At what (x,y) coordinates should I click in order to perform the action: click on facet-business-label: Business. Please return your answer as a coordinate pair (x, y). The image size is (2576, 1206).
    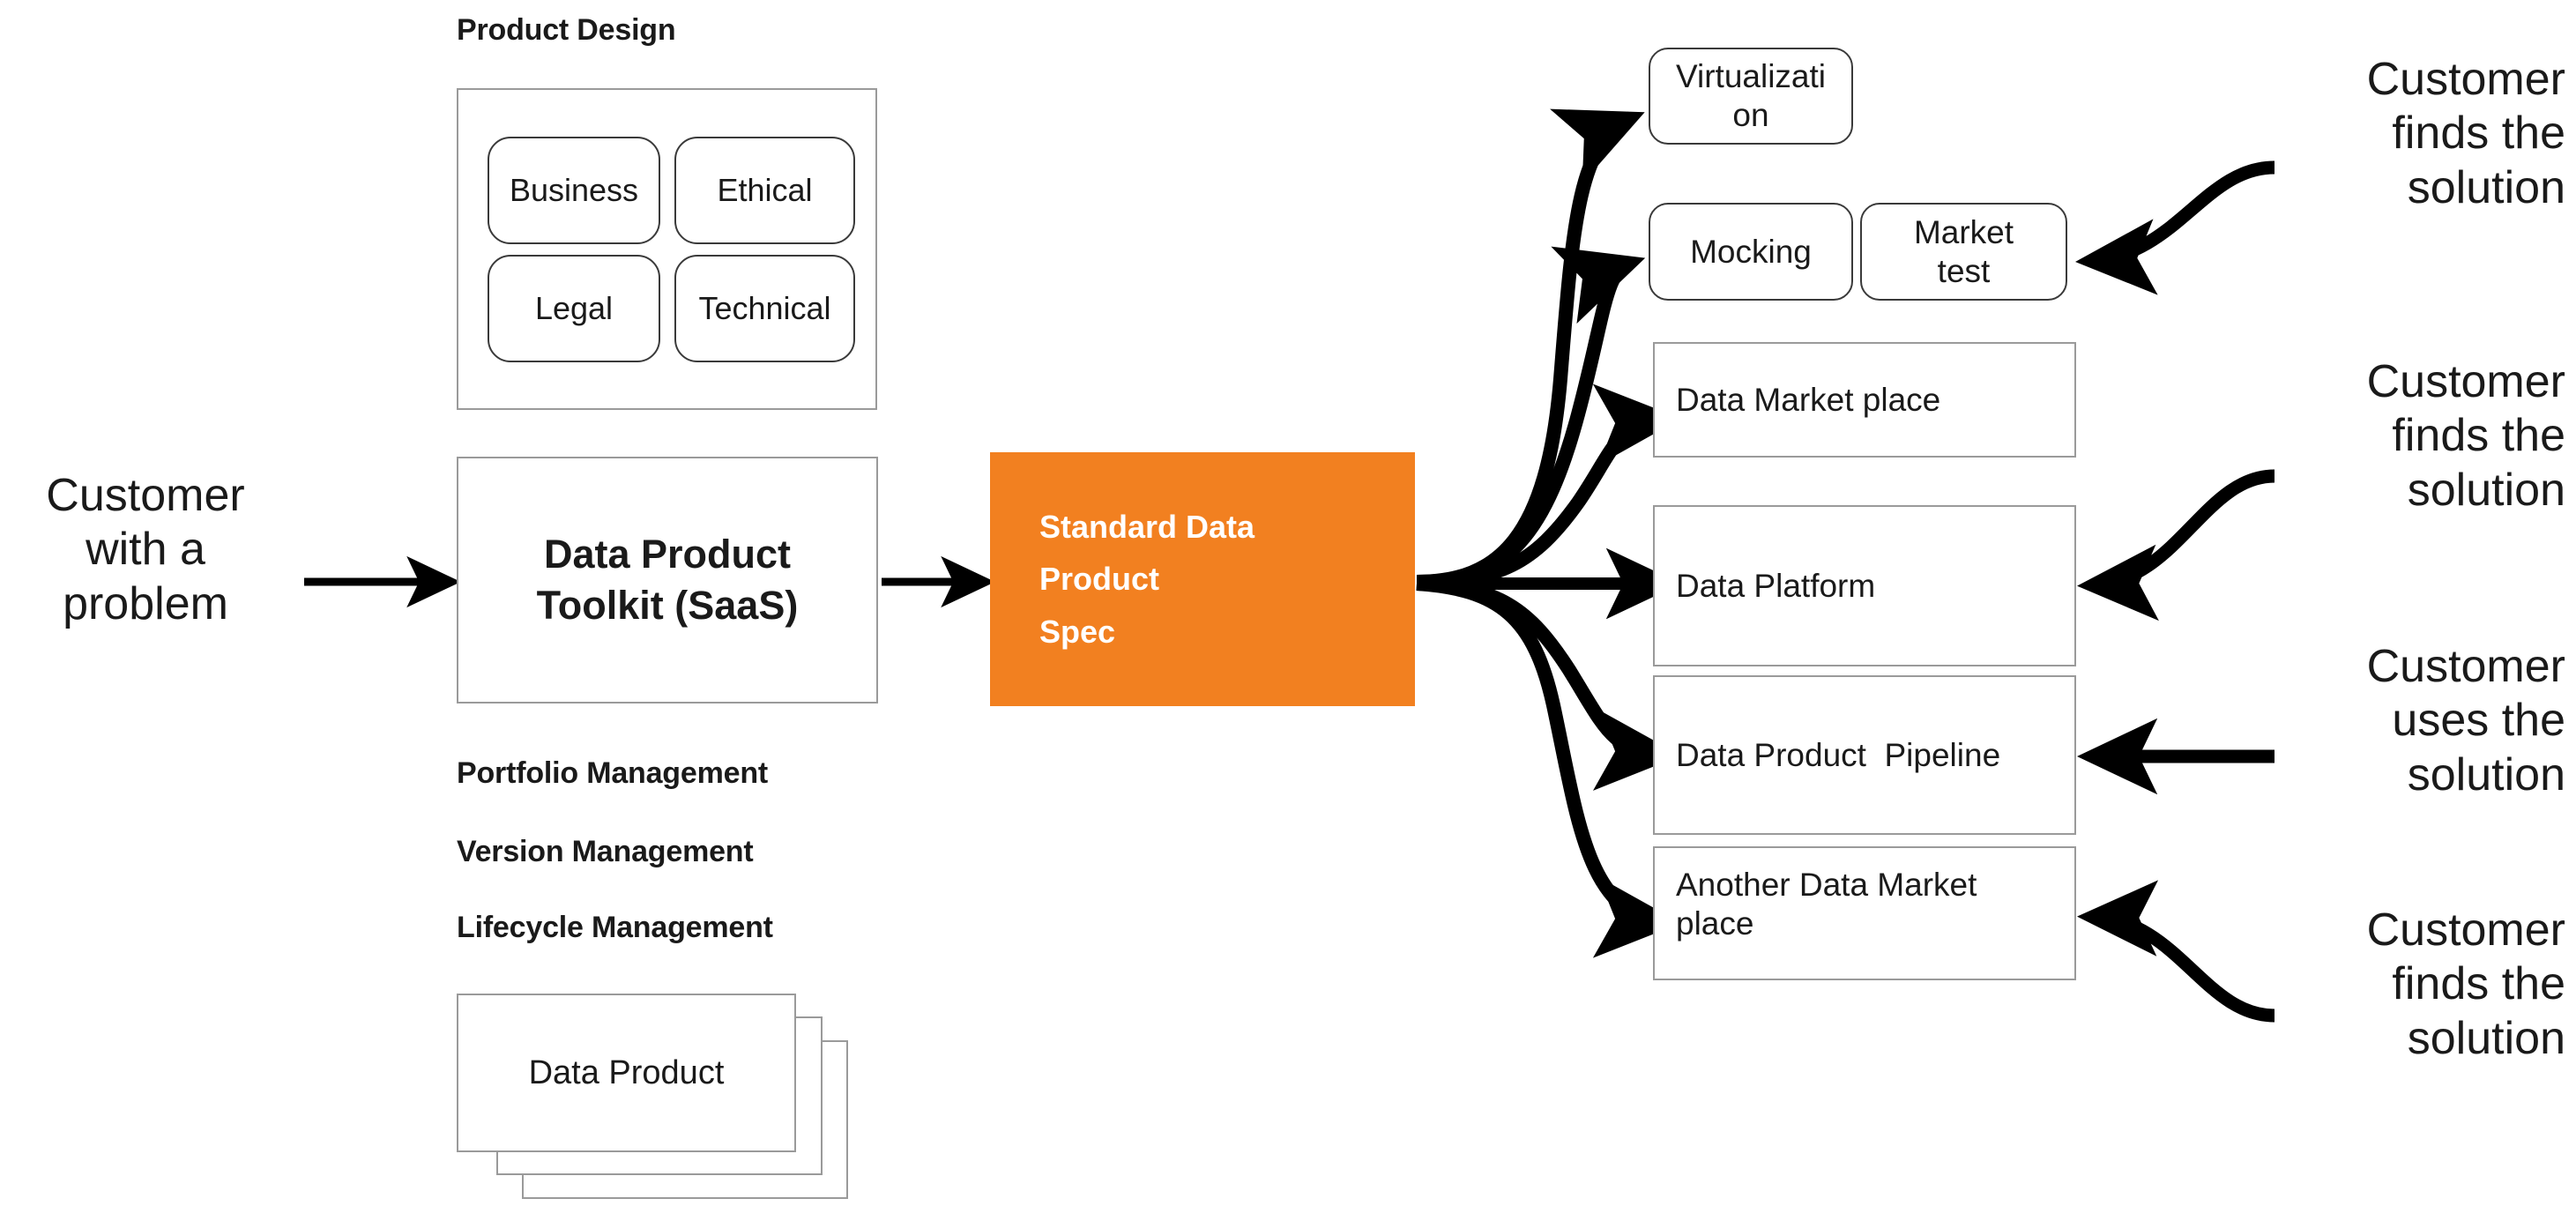
    Looking at the image, I should click on (574, 190).